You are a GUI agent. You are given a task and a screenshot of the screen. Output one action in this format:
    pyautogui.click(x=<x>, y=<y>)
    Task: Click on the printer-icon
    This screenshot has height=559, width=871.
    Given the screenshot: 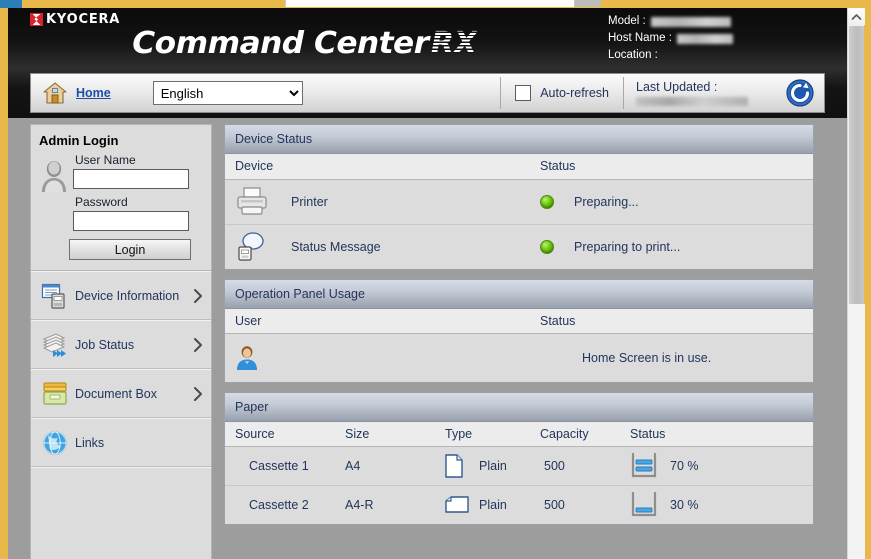 What is the action you would take?
    pyautogui.click(x=252, y=202)
    